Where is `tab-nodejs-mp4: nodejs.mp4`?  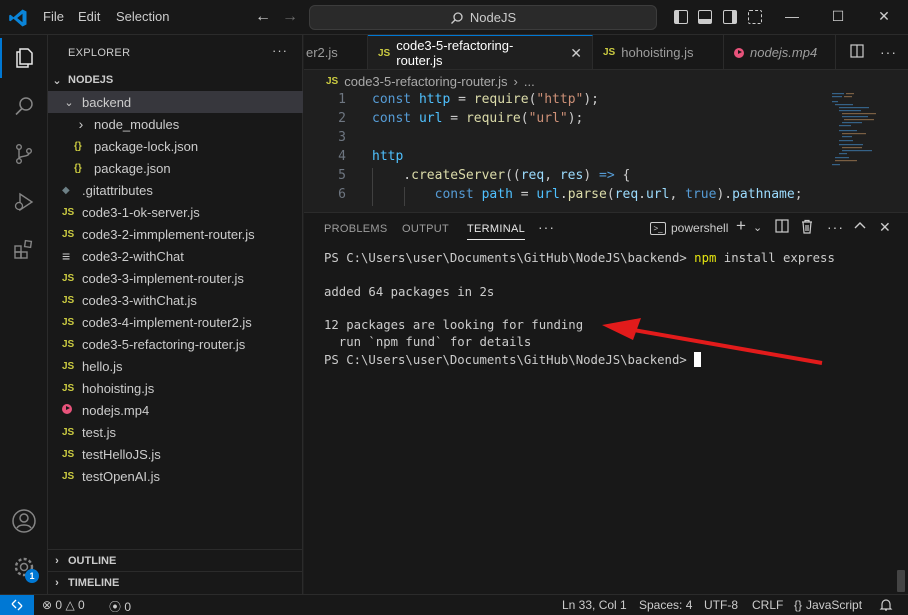
tab-nodejs-mp4: nodejs.mp4 is located at coordinates (780, 52).